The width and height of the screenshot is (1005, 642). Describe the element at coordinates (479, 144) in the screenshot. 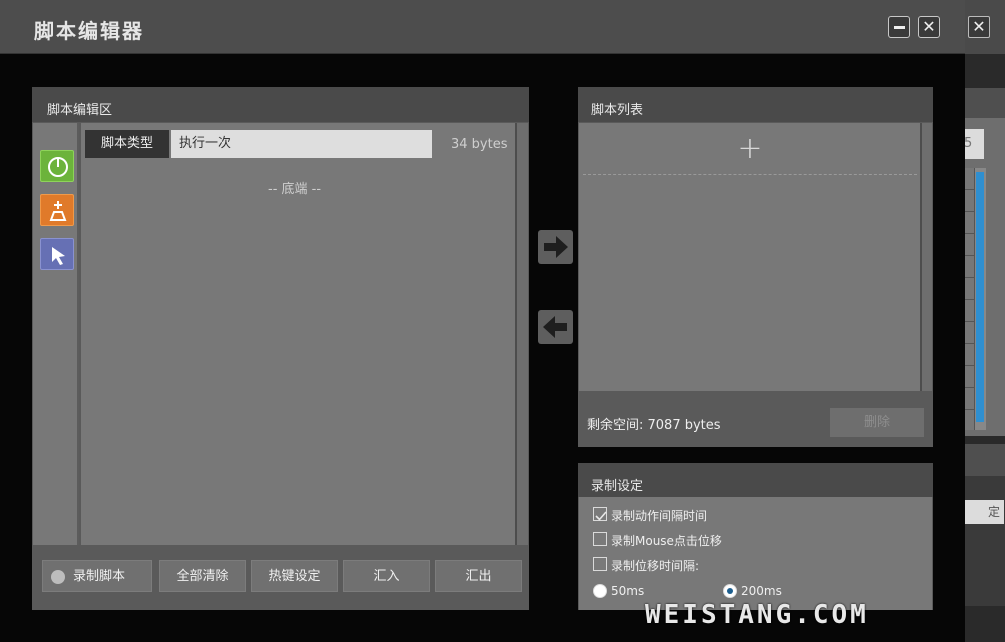

I see `script-size: 34 bytes` at that location.